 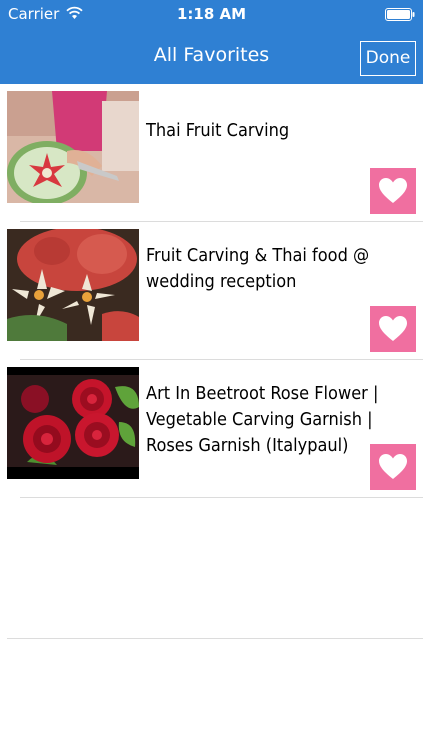 What do you see at coordinates (211, 56) in the screenshot?
I see `nav-bar: All Favorites Done` at bounding box center [211, 56].